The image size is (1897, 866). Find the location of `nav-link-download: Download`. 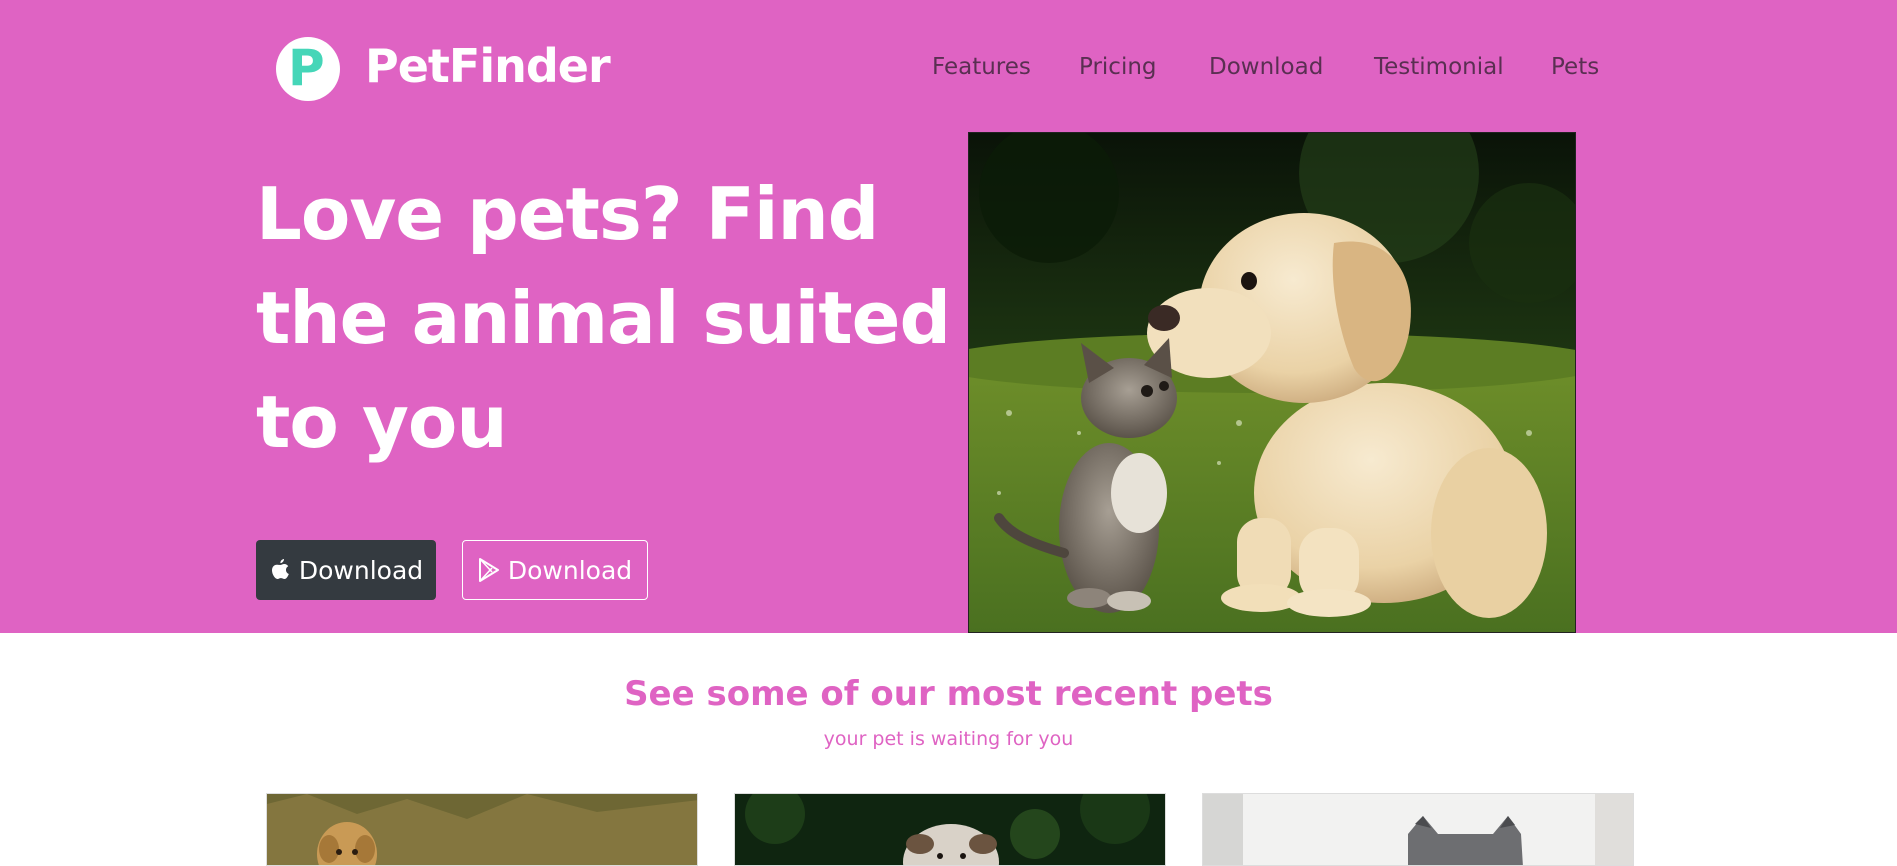

nav-link-download: Download is located at coordinates (1266, 67).